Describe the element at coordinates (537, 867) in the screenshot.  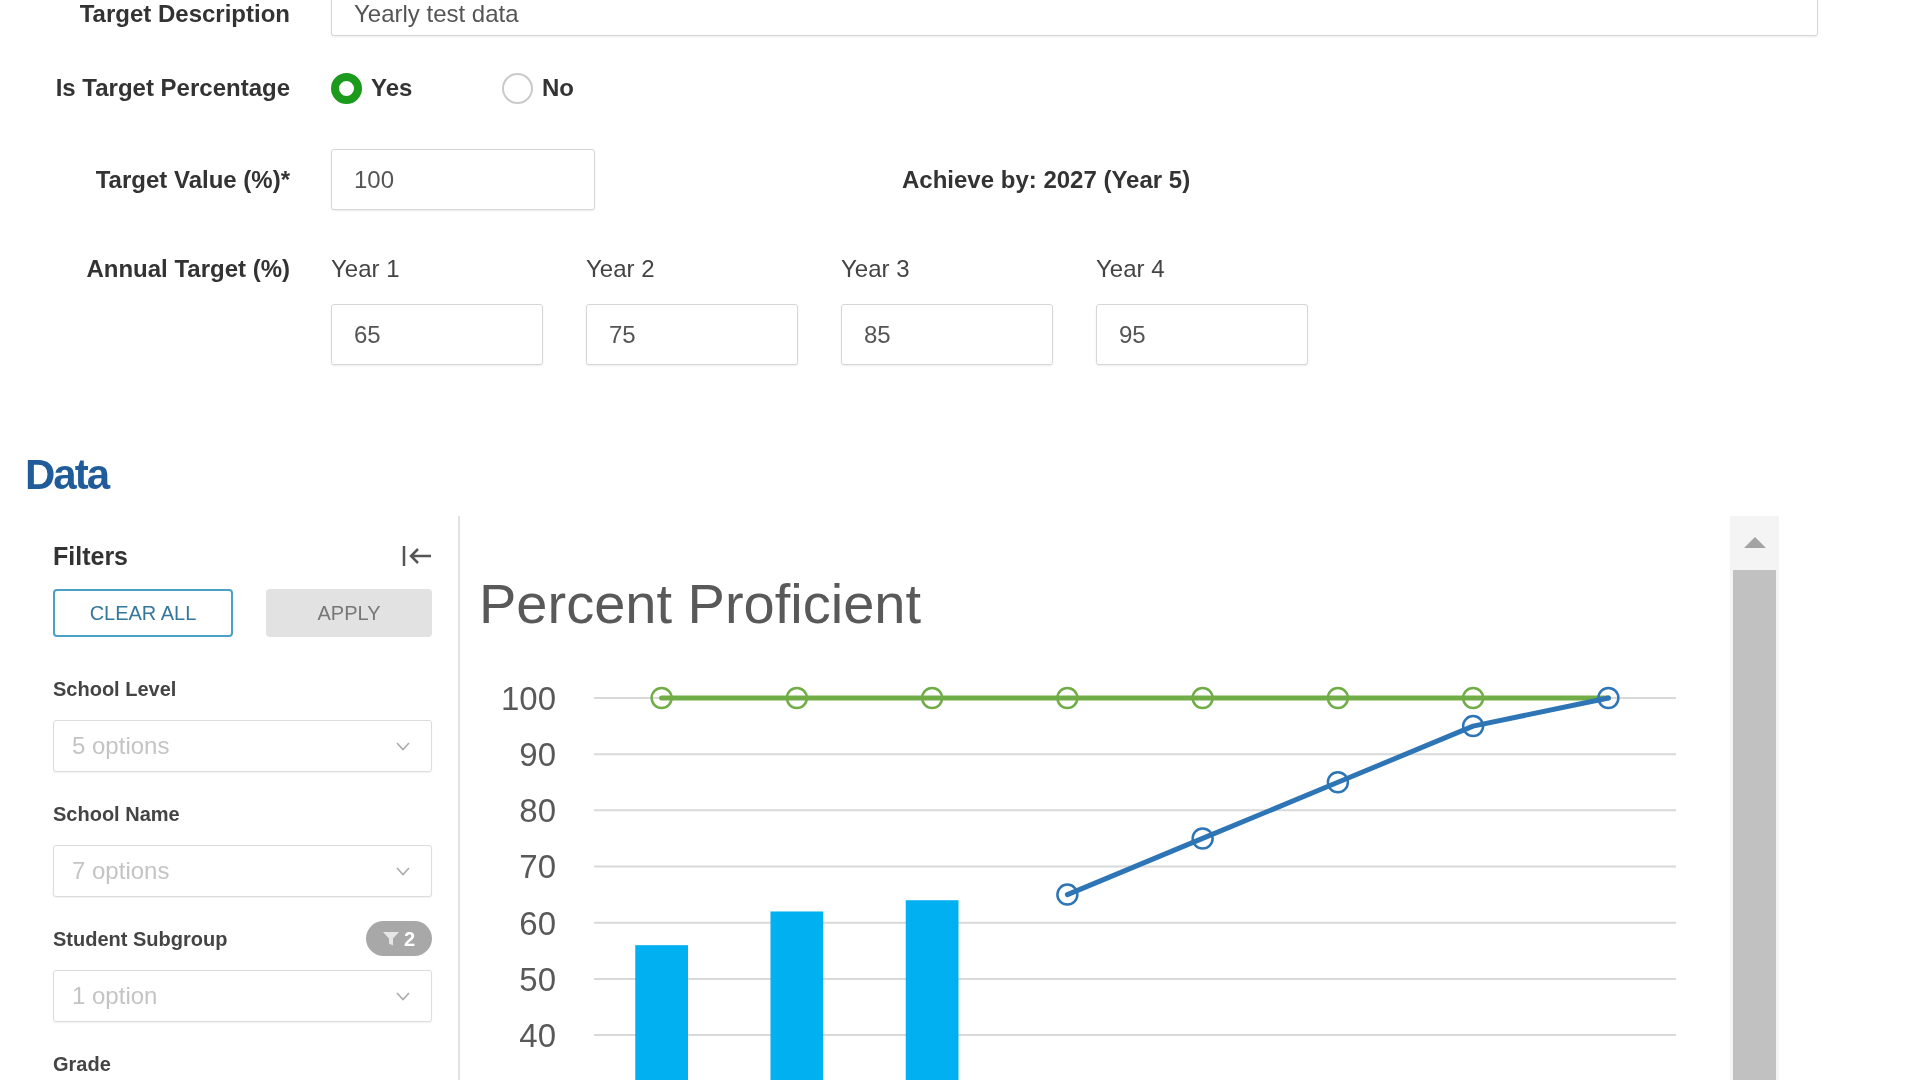
I see `axis-label: 70` at that location.